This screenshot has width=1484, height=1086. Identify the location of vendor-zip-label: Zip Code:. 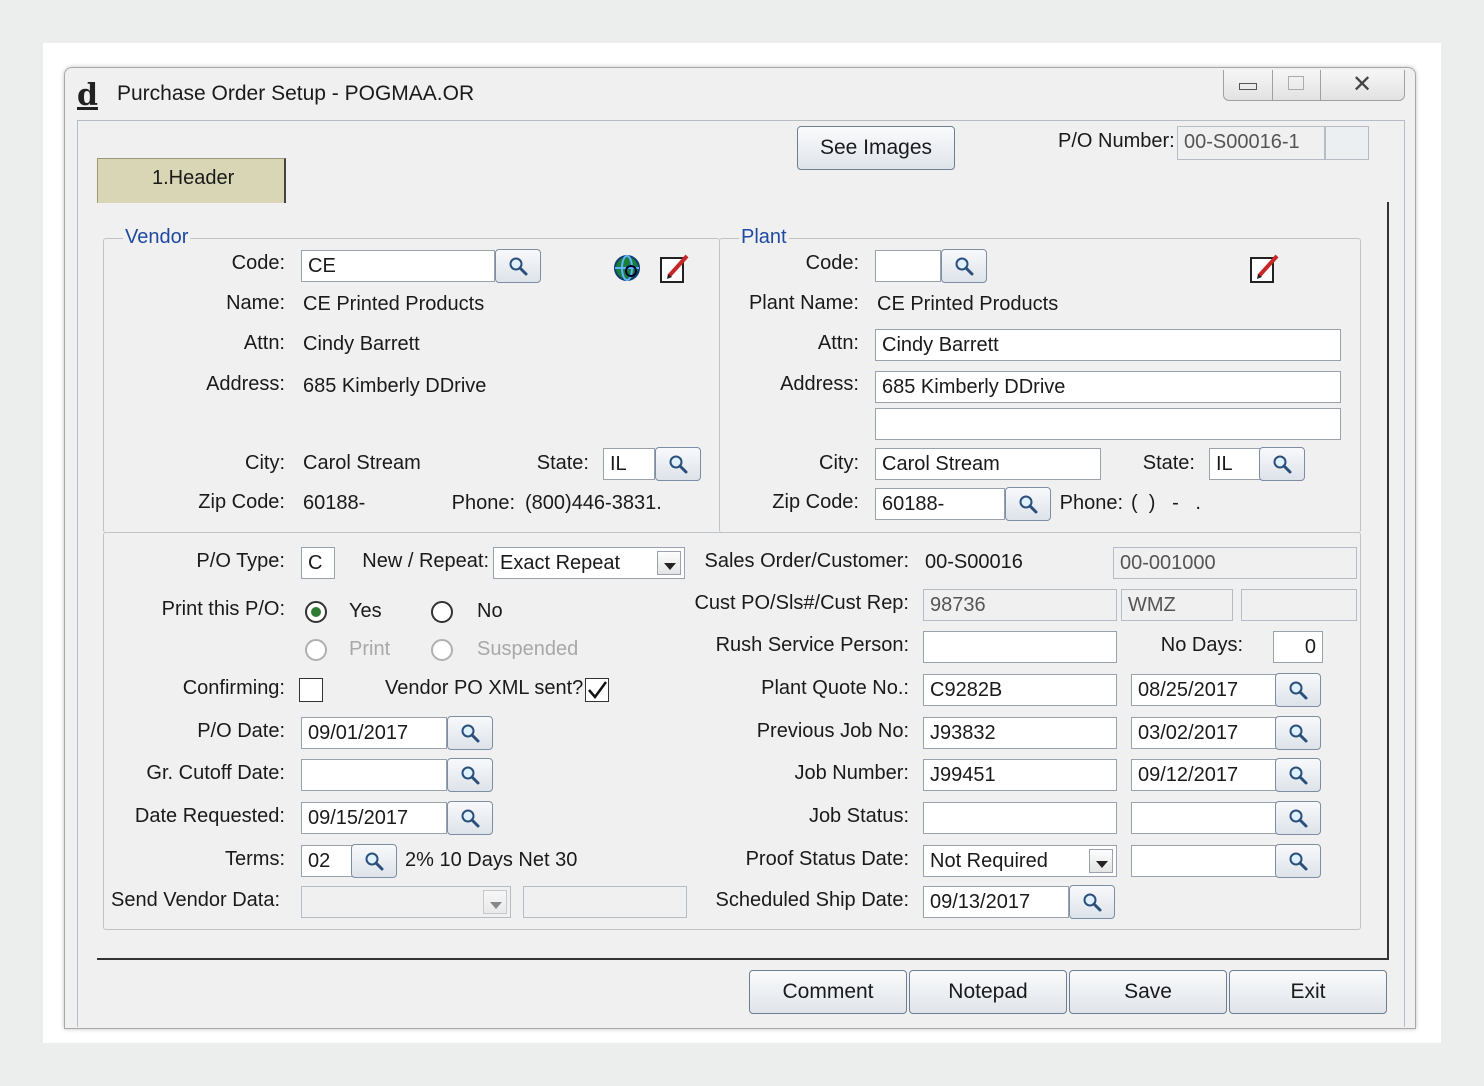
(241, 502).